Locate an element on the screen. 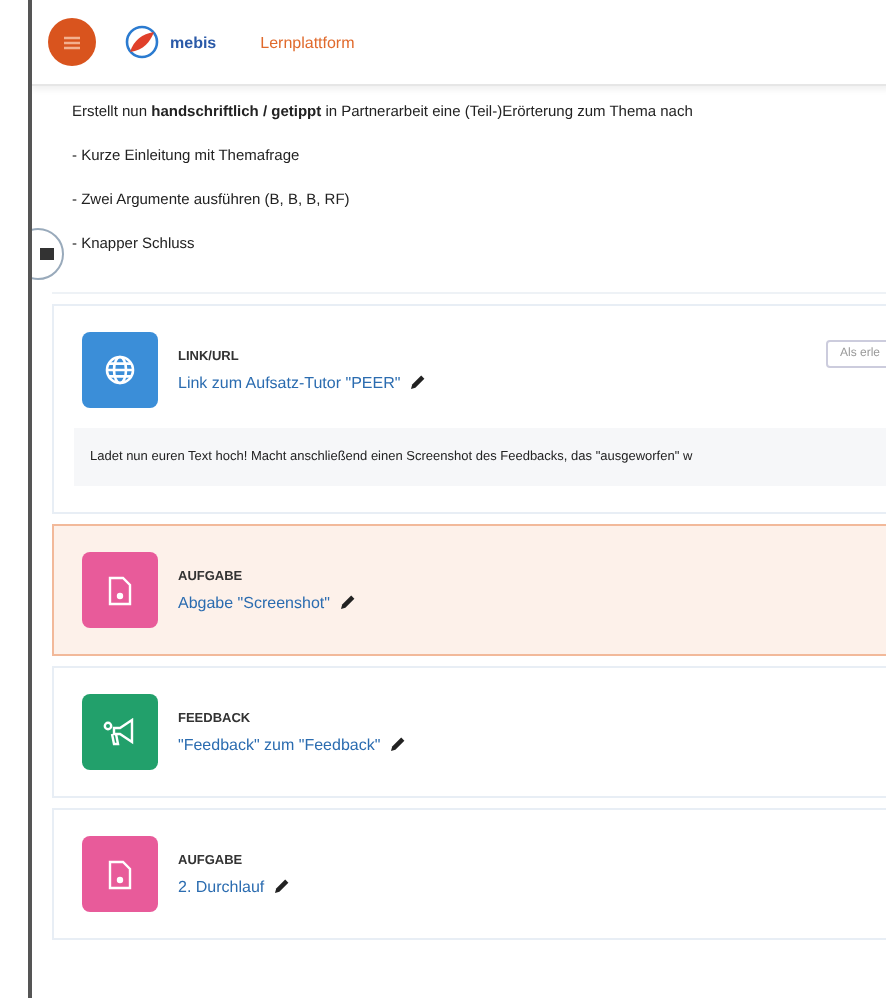 The image size is (886, 998). megaphone-icon is located at coordinates (120, 732).